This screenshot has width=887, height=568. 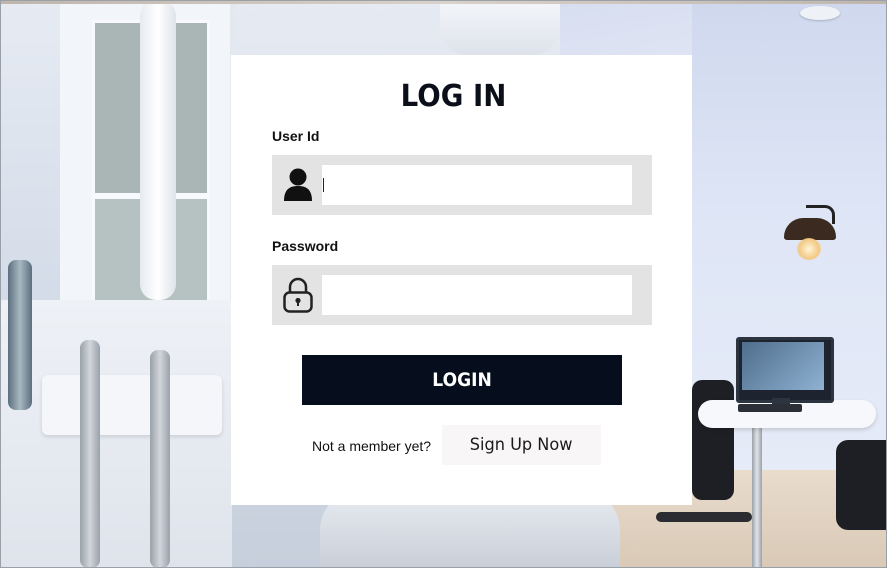 I want to click on office-chair, so click(x=713, y=440).